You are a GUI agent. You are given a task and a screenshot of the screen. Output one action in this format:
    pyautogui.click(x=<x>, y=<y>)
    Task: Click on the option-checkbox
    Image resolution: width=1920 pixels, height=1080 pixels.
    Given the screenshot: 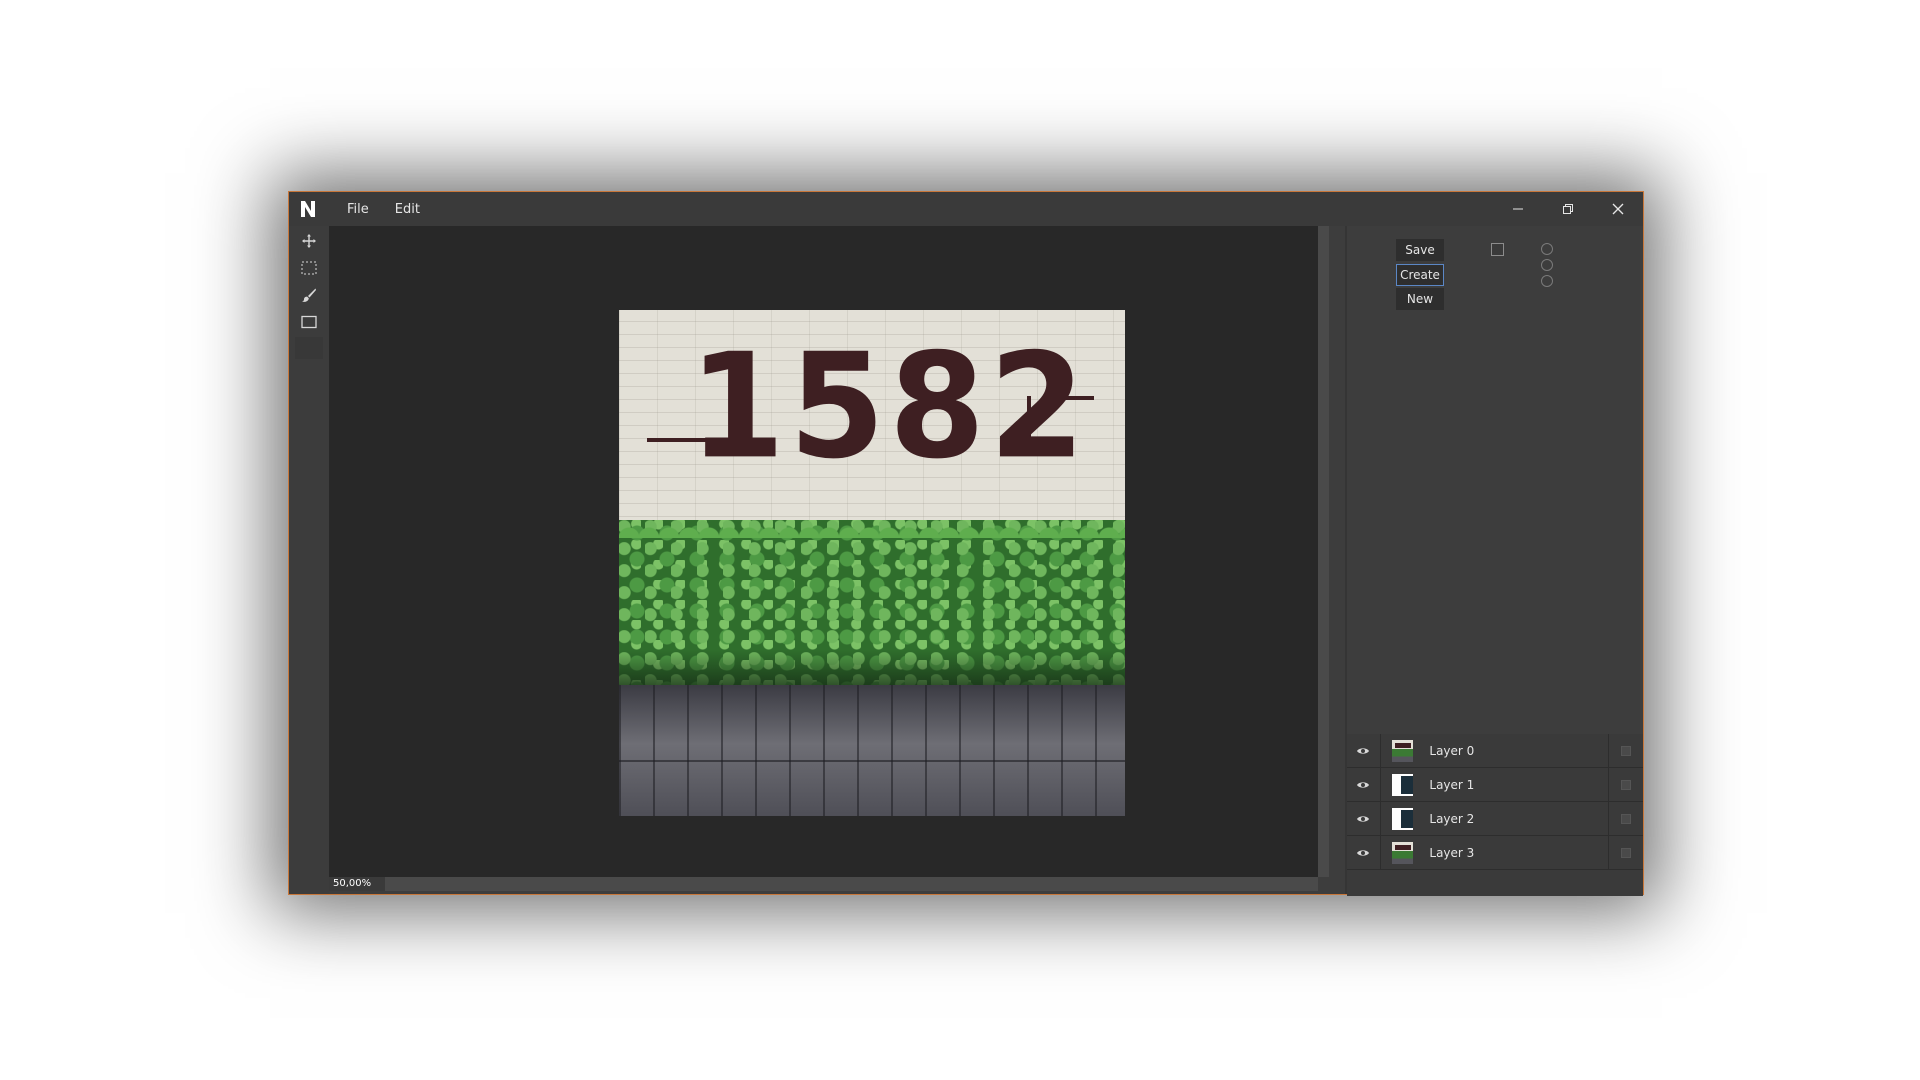 What is the action you would take?
    pyautogui.click(x=1497, y=249)
    